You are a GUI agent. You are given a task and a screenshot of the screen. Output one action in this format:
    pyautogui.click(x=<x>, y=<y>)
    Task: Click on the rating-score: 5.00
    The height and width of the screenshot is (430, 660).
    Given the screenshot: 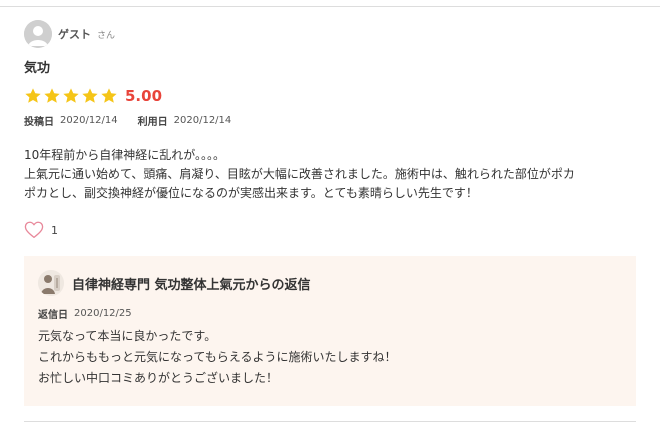 What is the action you would take?
    pyautogui.click(x=144, y=96)
    